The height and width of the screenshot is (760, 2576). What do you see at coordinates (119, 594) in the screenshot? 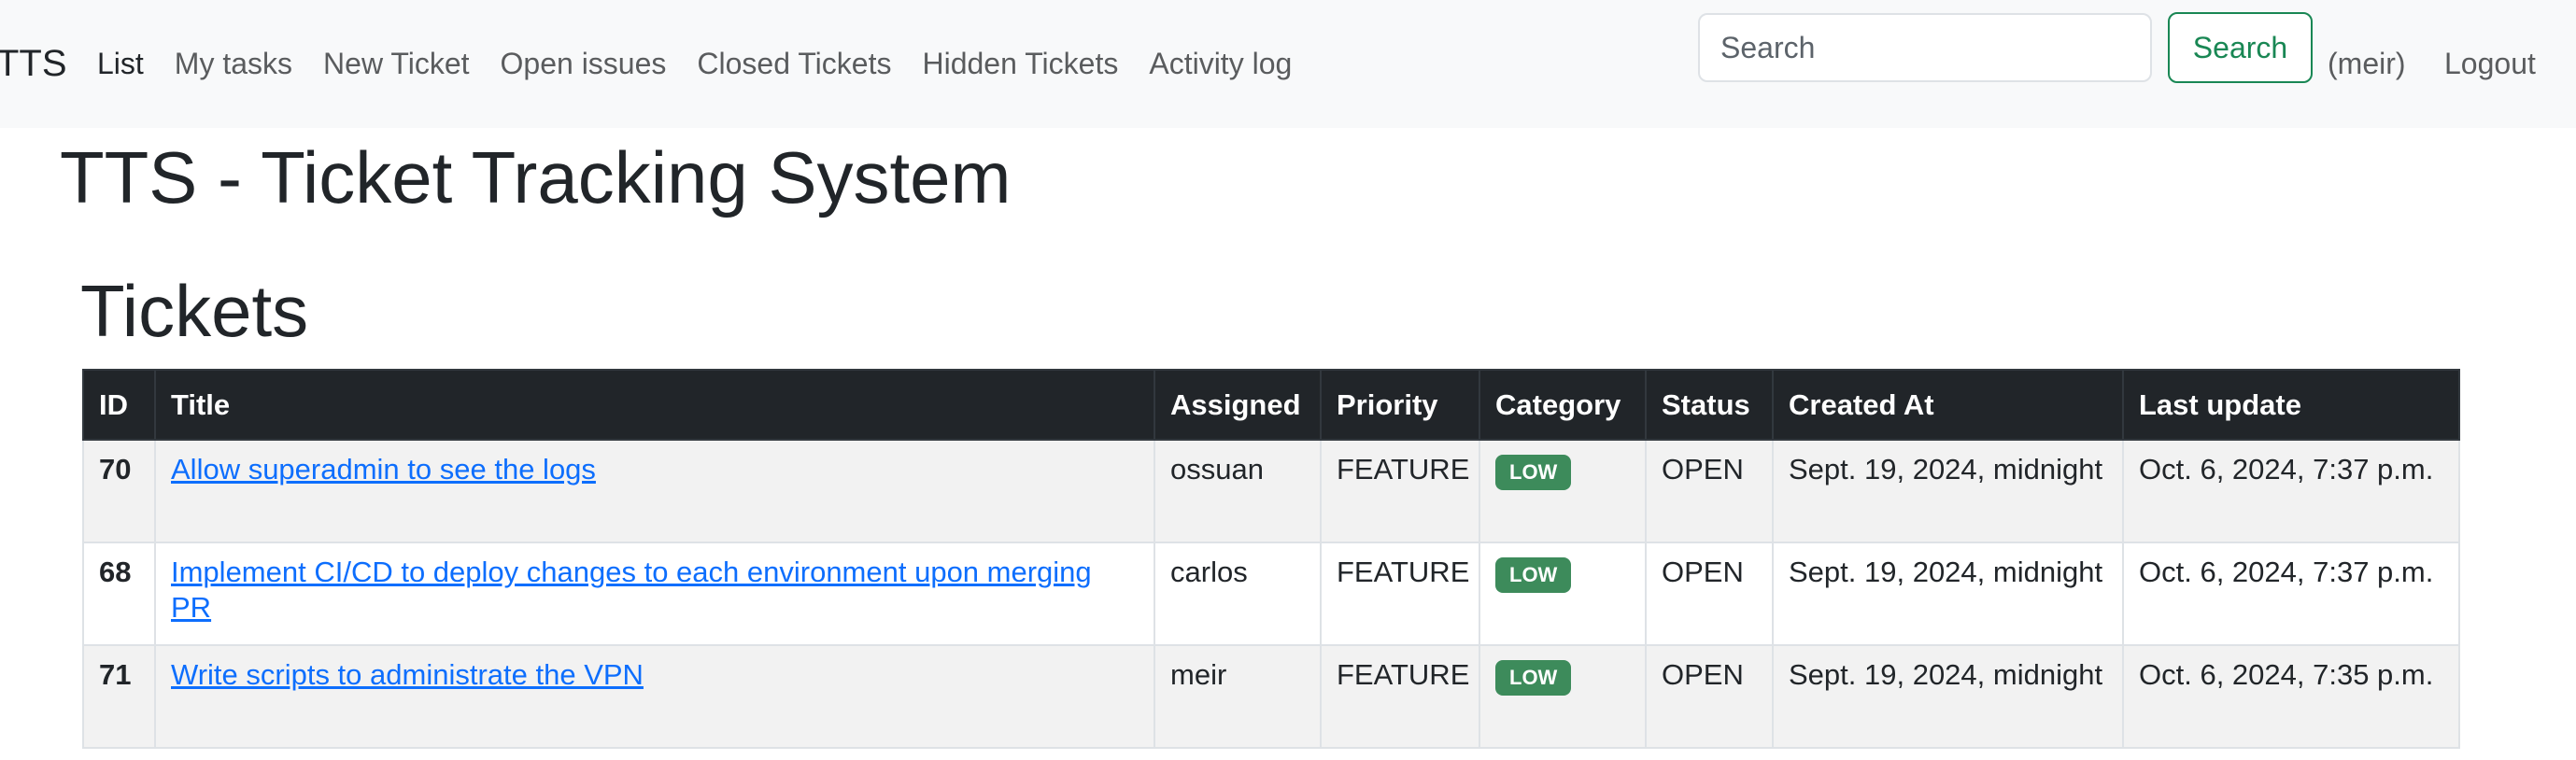
I see `ticket-id: 68` at bounding box center [119, 594].